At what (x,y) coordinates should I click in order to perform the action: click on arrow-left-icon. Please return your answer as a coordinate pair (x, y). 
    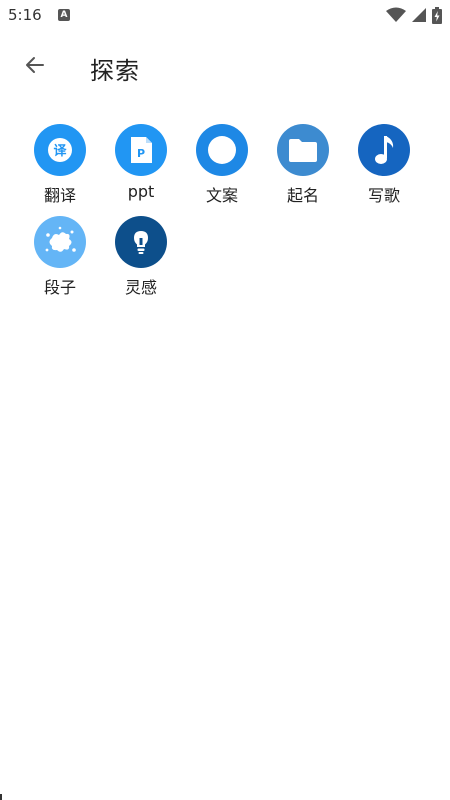
    Looking at the image, I should click on (35, 65).